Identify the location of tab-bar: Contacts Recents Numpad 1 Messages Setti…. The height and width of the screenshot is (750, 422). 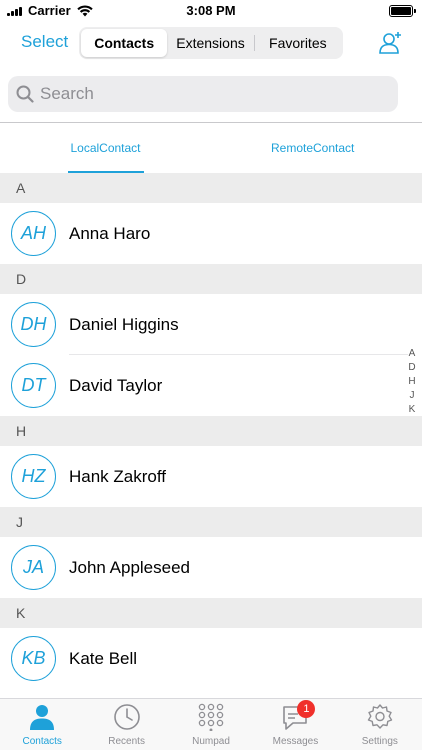
(211, 724).